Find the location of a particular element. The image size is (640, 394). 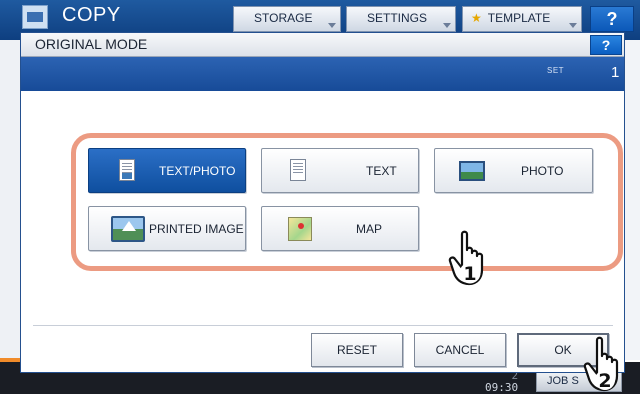

set-count-bar: SET 1 is located at coordinates (322, 74).